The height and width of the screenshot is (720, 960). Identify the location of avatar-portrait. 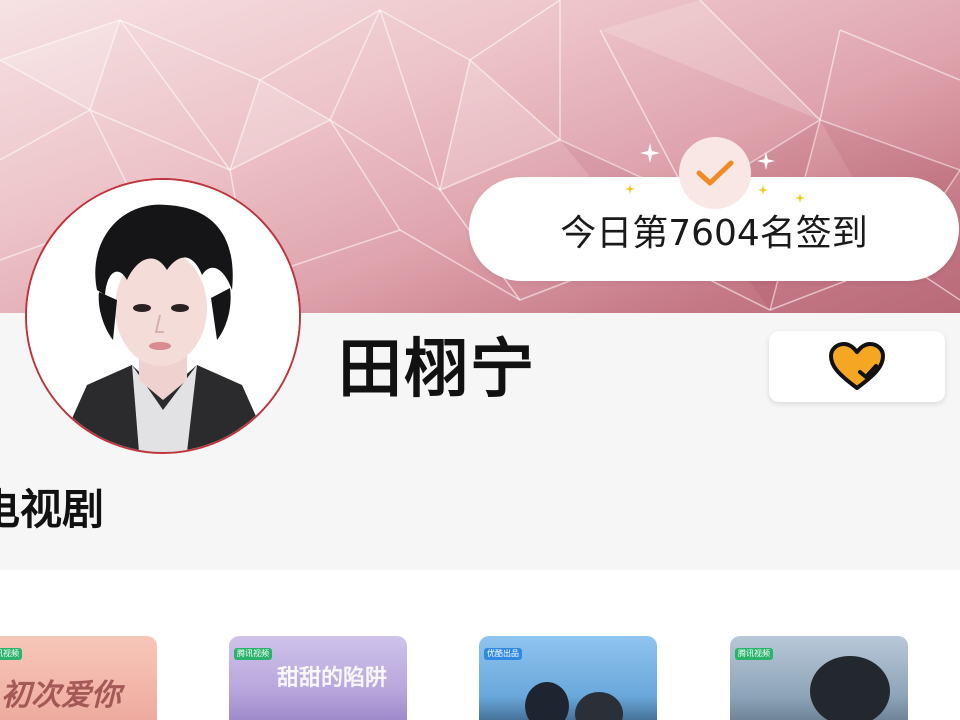
(163, 316).